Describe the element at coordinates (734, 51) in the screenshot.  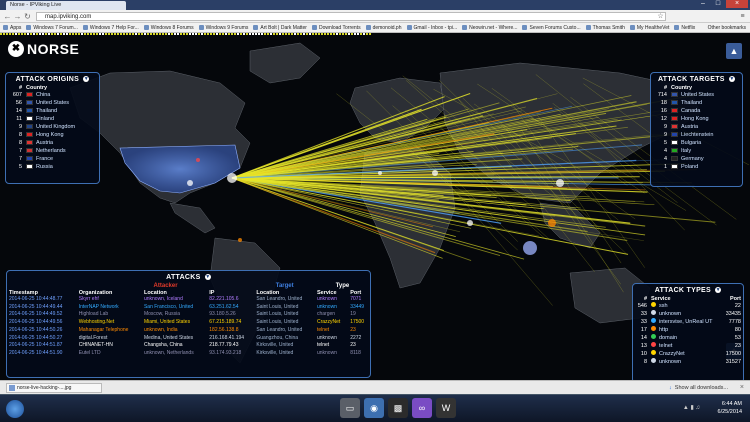
I see `map-top-button: ▲` at that location.